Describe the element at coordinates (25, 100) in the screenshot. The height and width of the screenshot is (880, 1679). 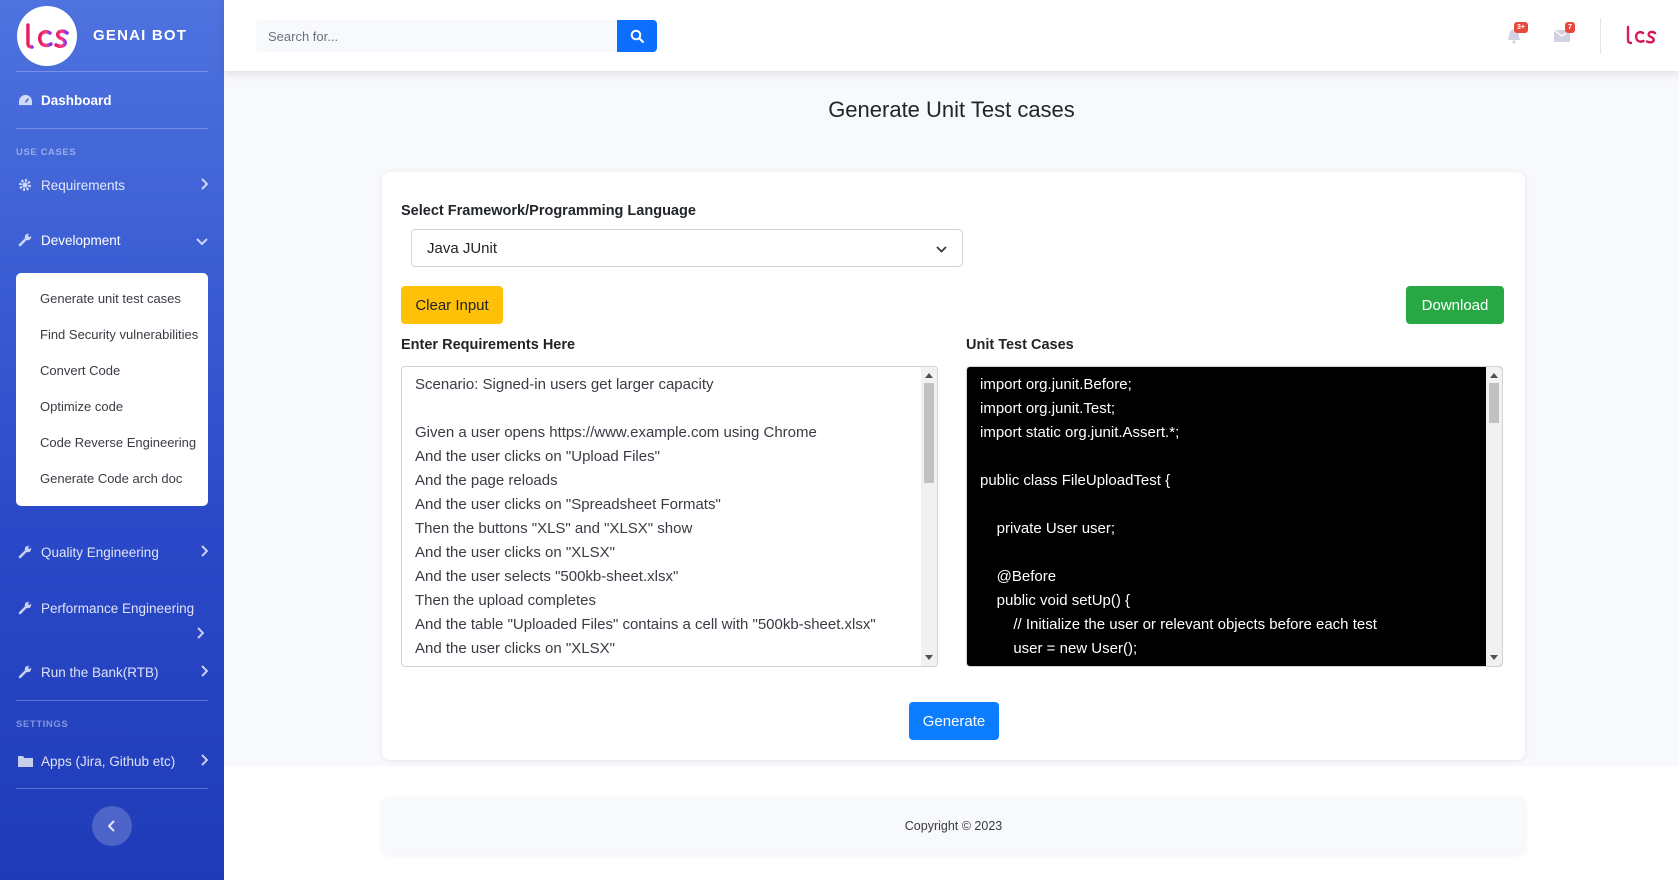
I see `tachometer-icon` at that location.